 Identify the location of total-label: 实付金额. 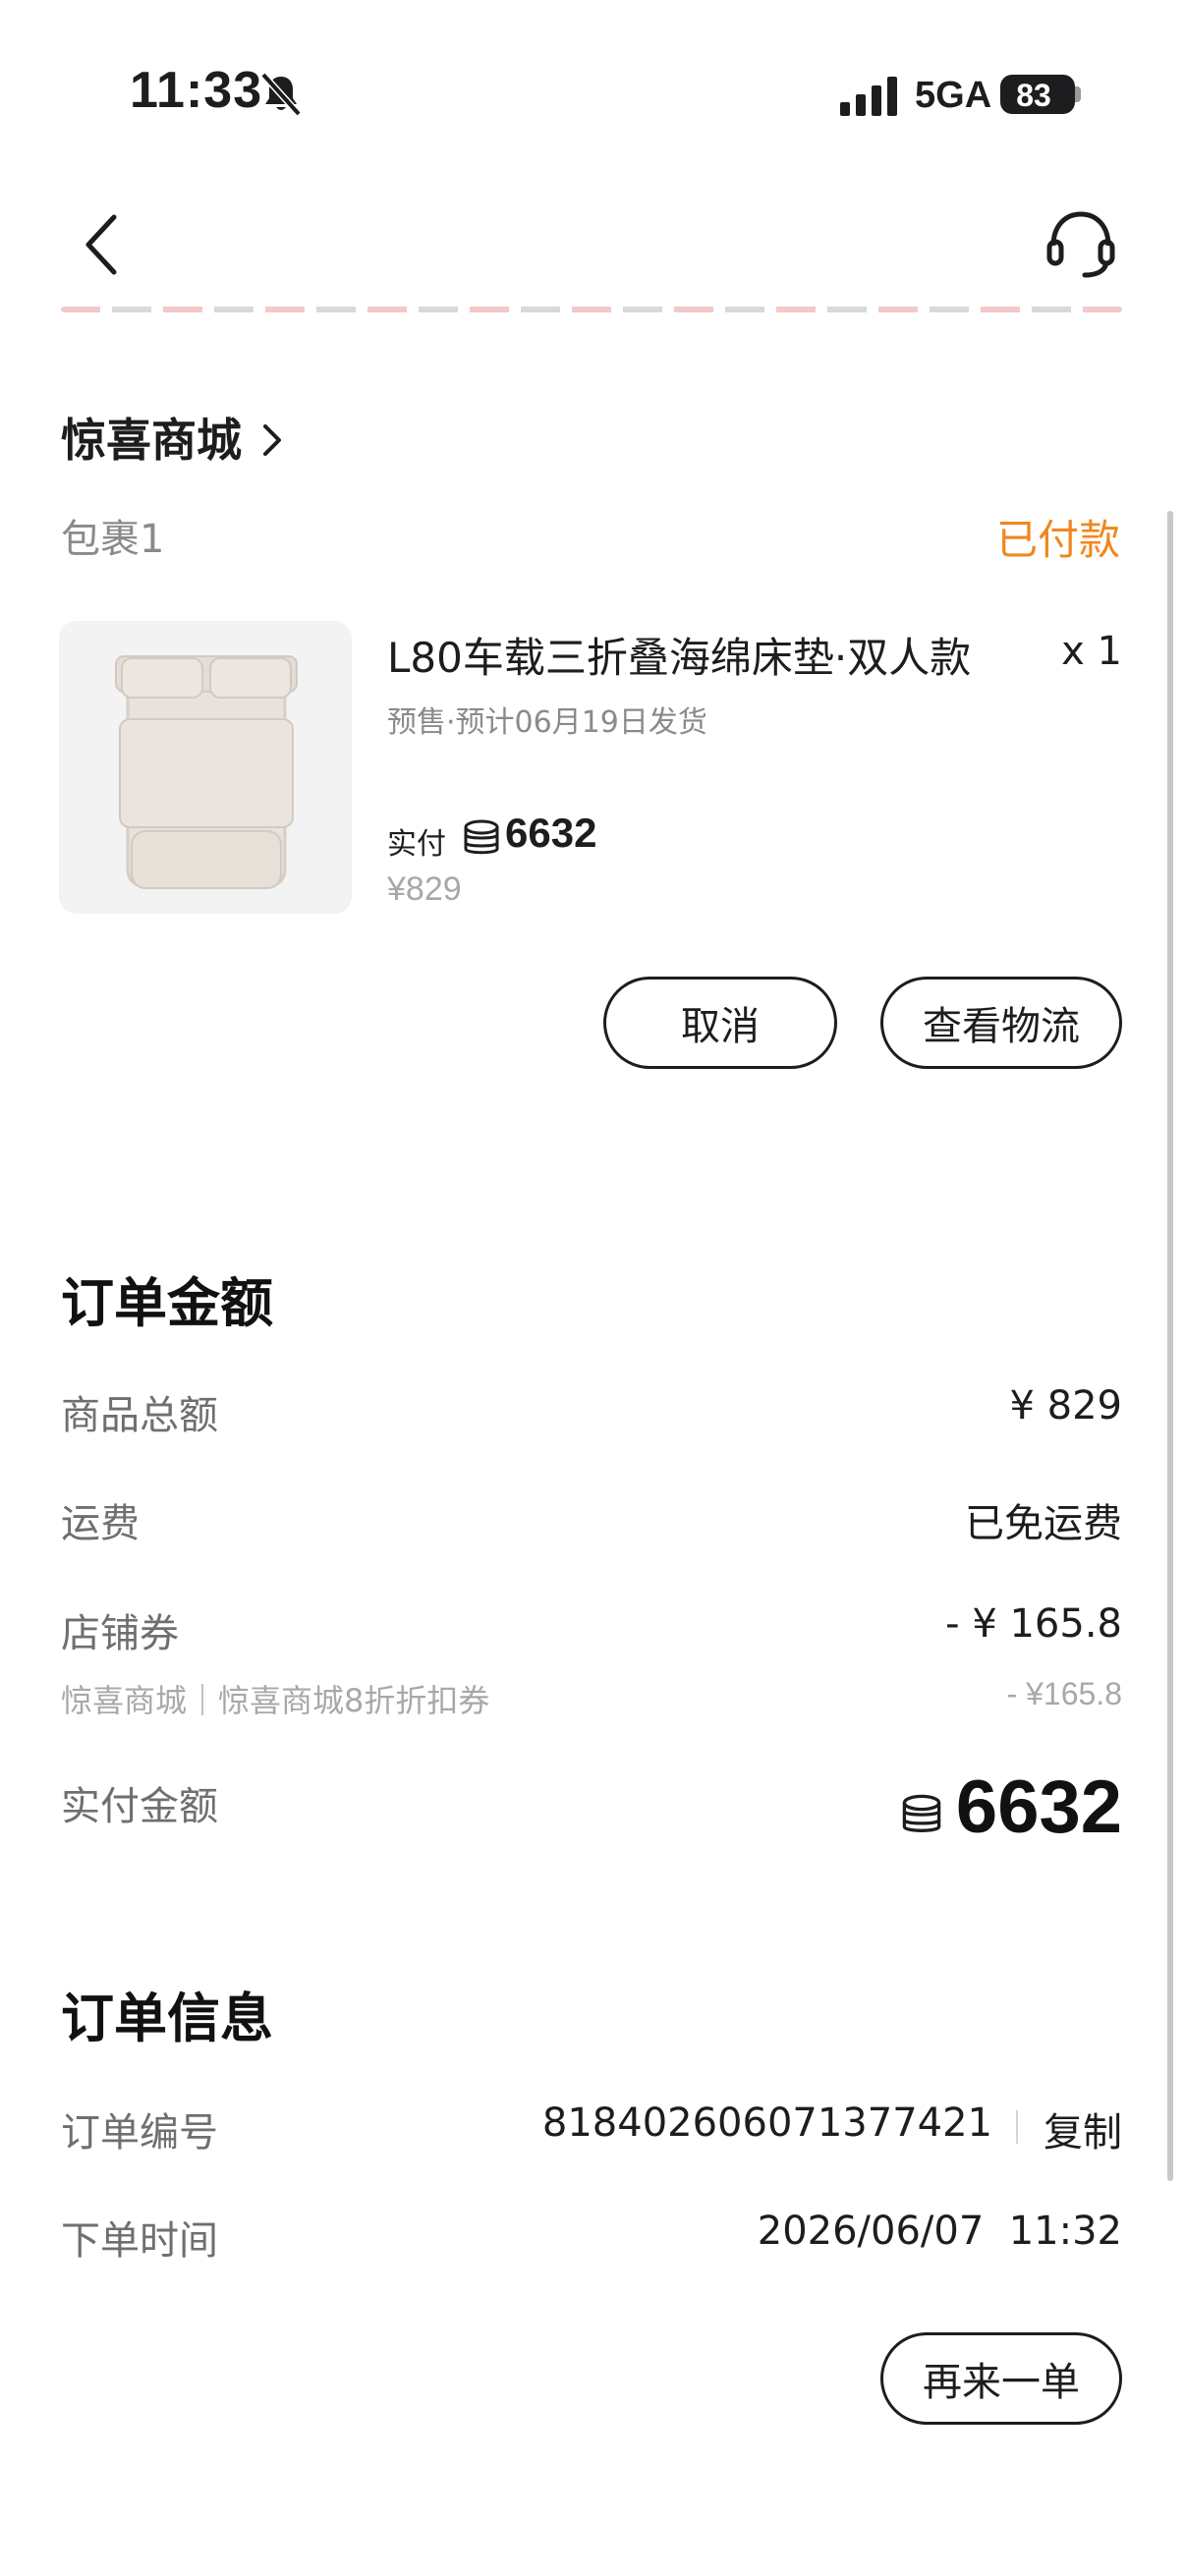
(139, 1806).